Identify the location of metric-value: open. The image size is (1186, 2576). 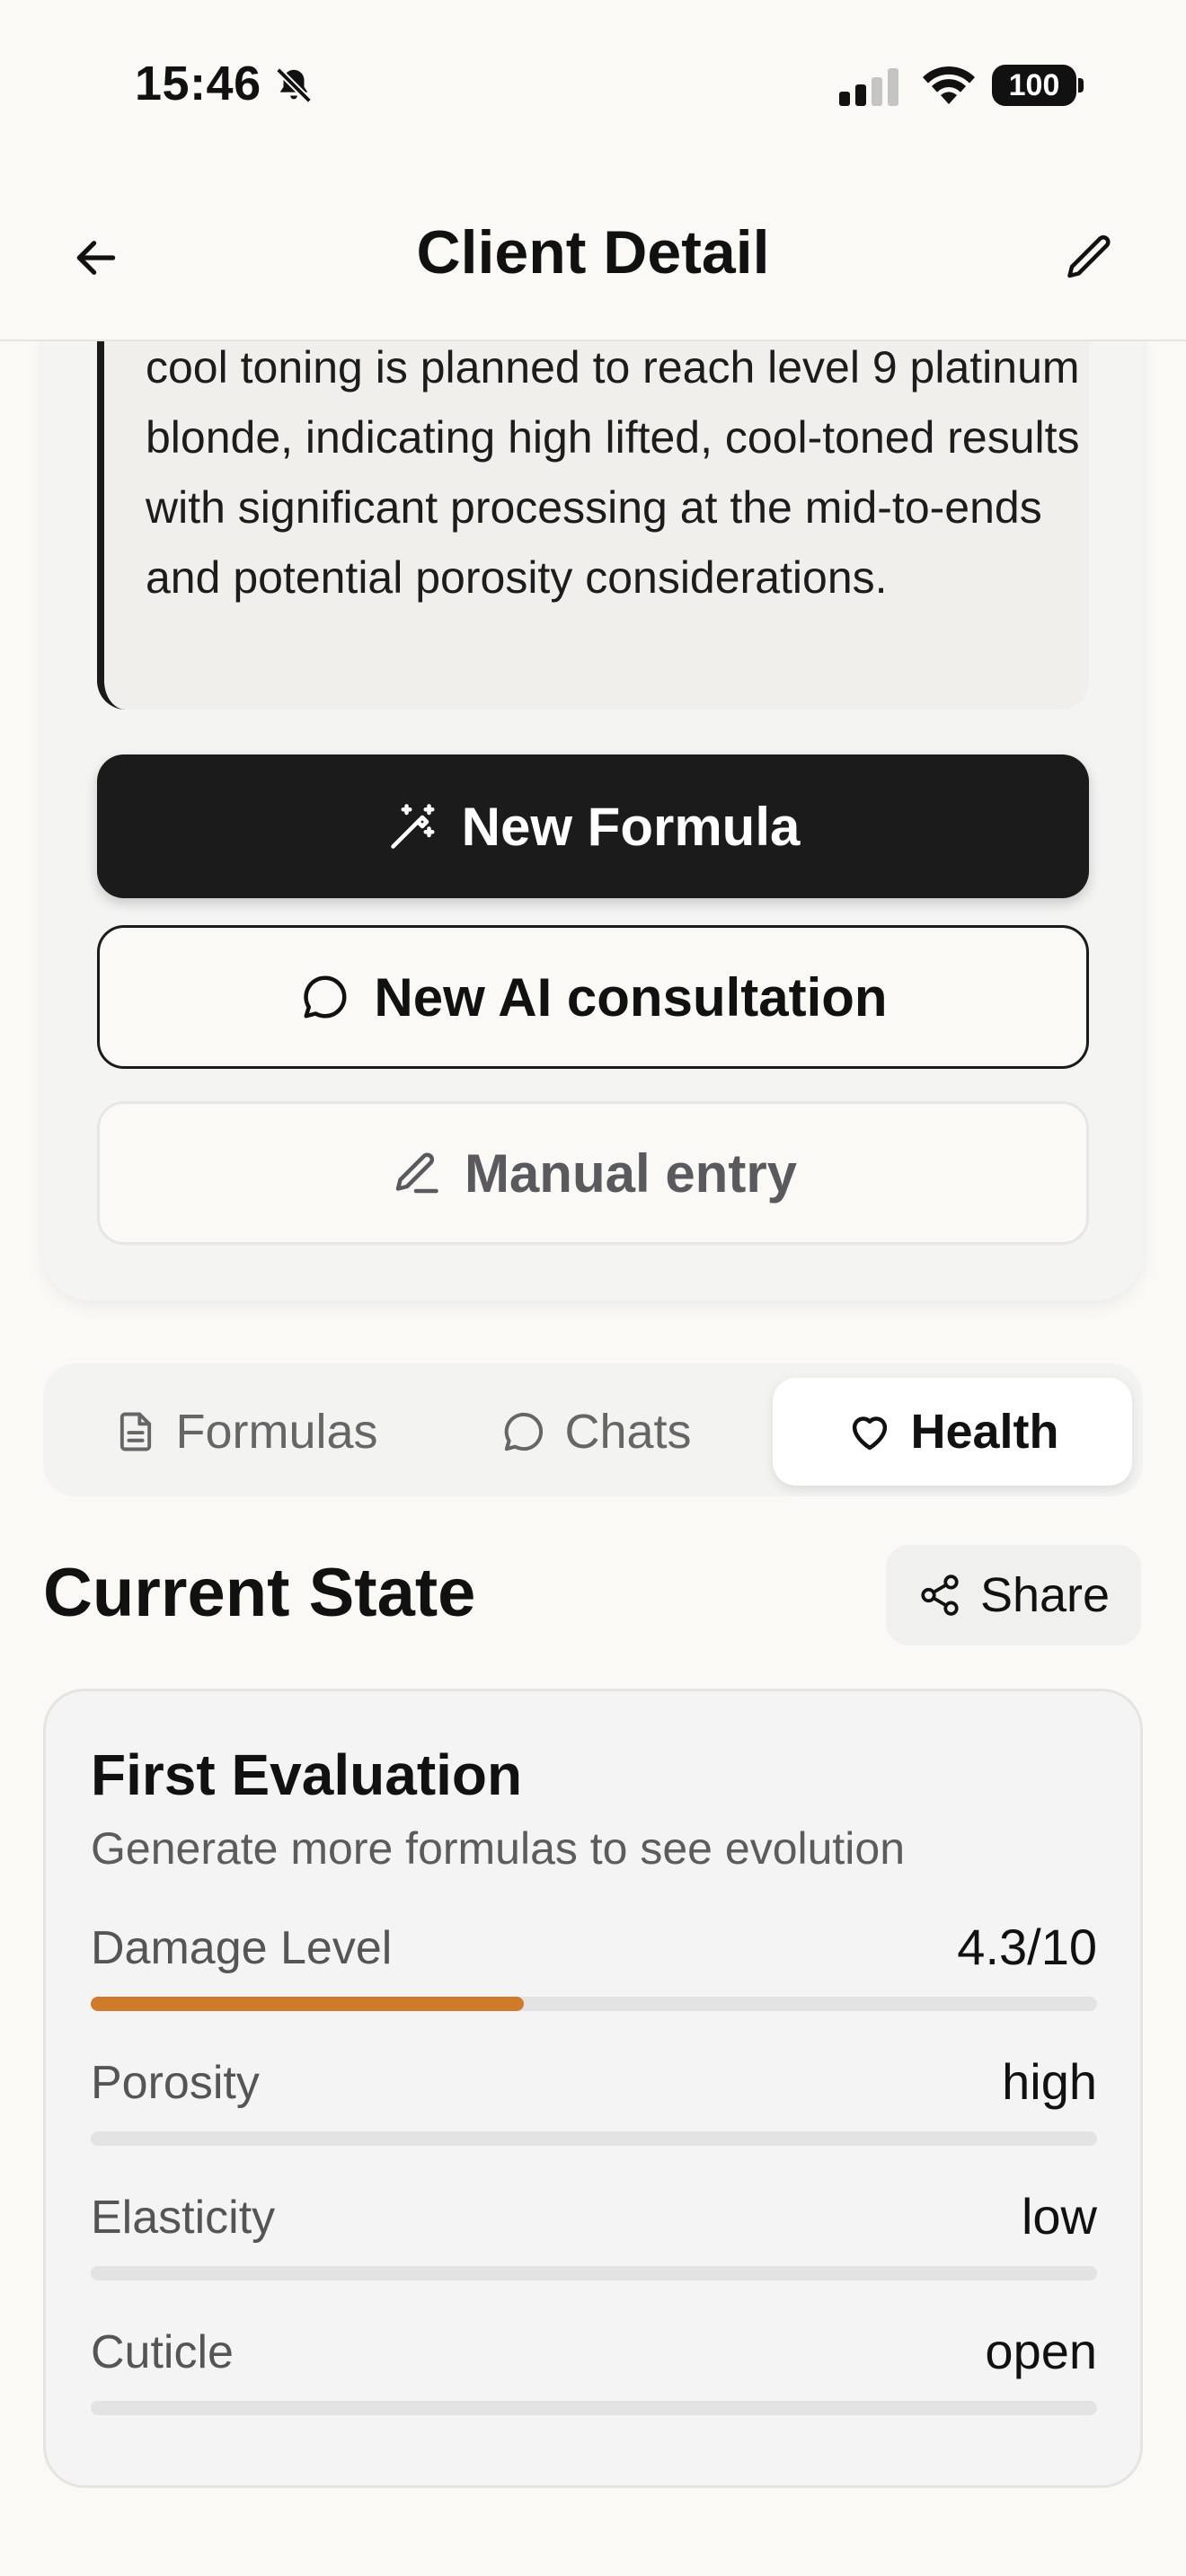
(1041, 2351).